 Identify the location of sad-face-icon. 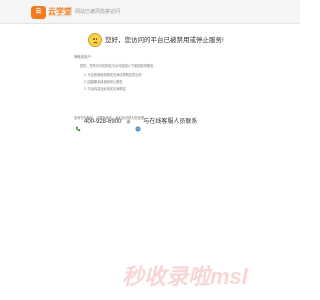
(95, 40).